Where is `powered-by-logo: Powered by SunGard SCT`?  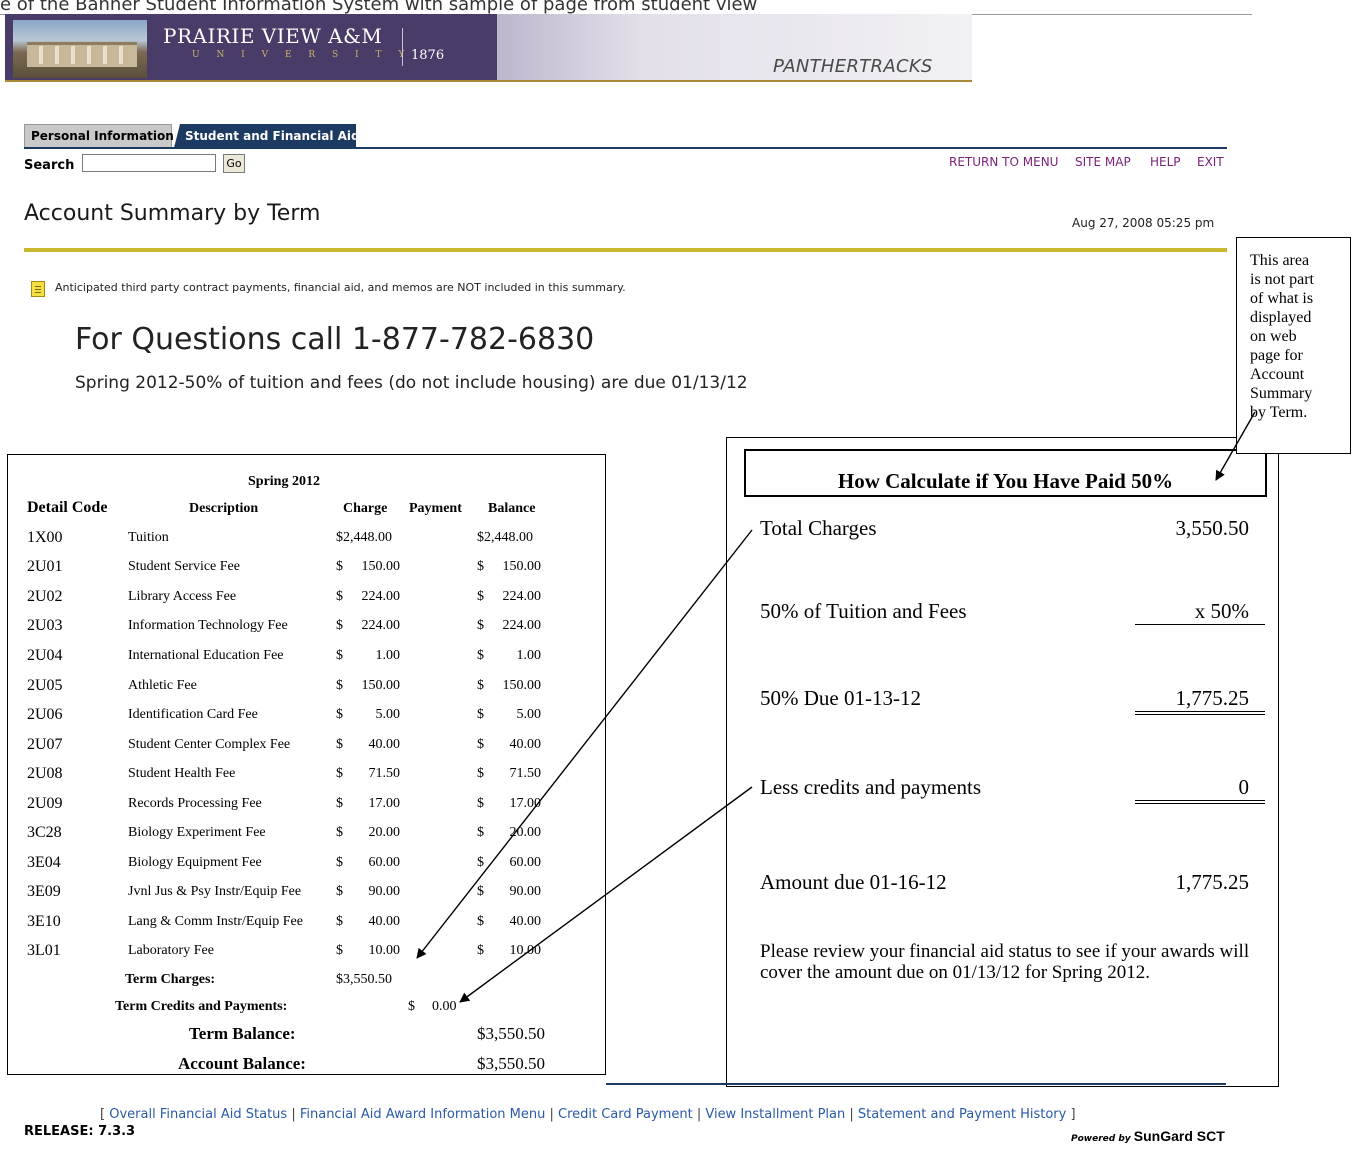 powered-by-logo: Powered by SunGard SCT is located at coordinates (1148, 1136).